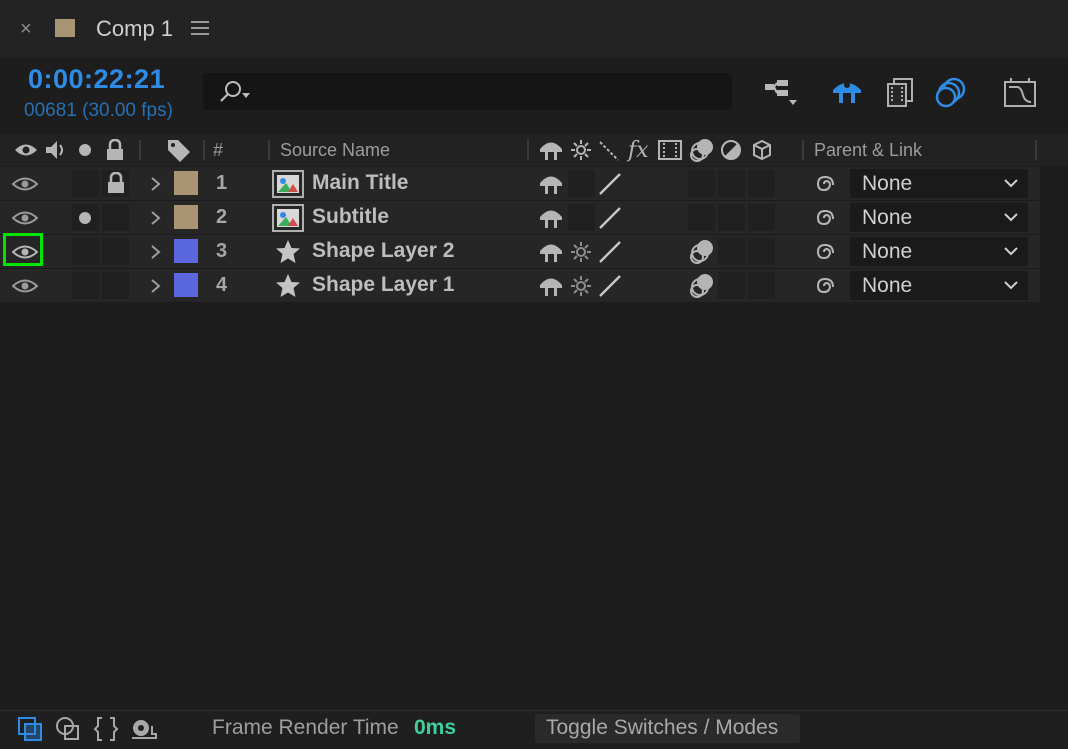 The image size is (1068, 749). What do you see at coordinates (26, 29) in the screenshot?
I see `close-tab-button: ×` at bounding box center [26, 29].